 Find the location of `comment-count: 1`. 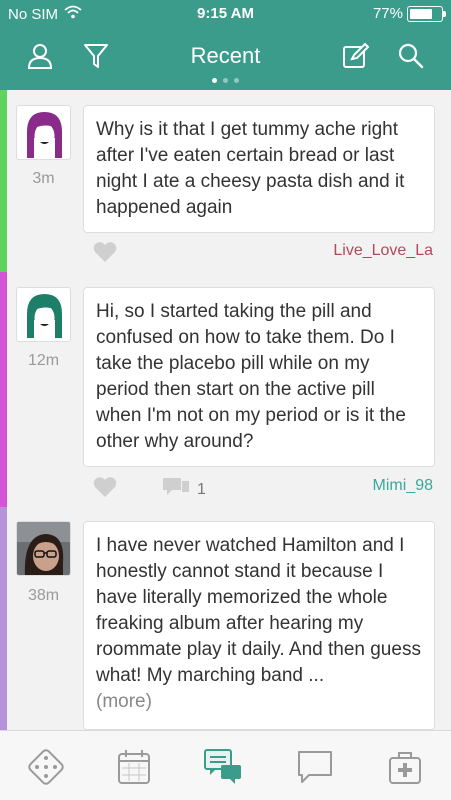

comment-count: 1 is located at coordinates (201, 489).